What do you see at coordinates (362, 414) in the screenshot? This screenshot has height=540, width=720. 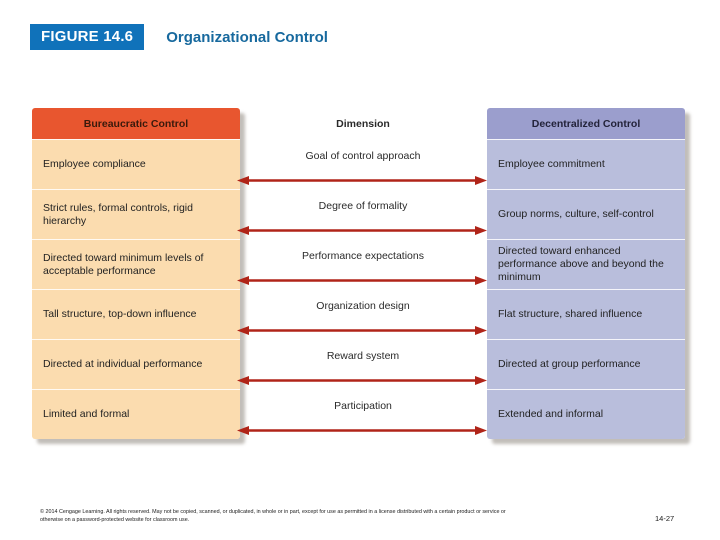 I see `dimension-row-6: Participation` at bounding box center [362, 414].